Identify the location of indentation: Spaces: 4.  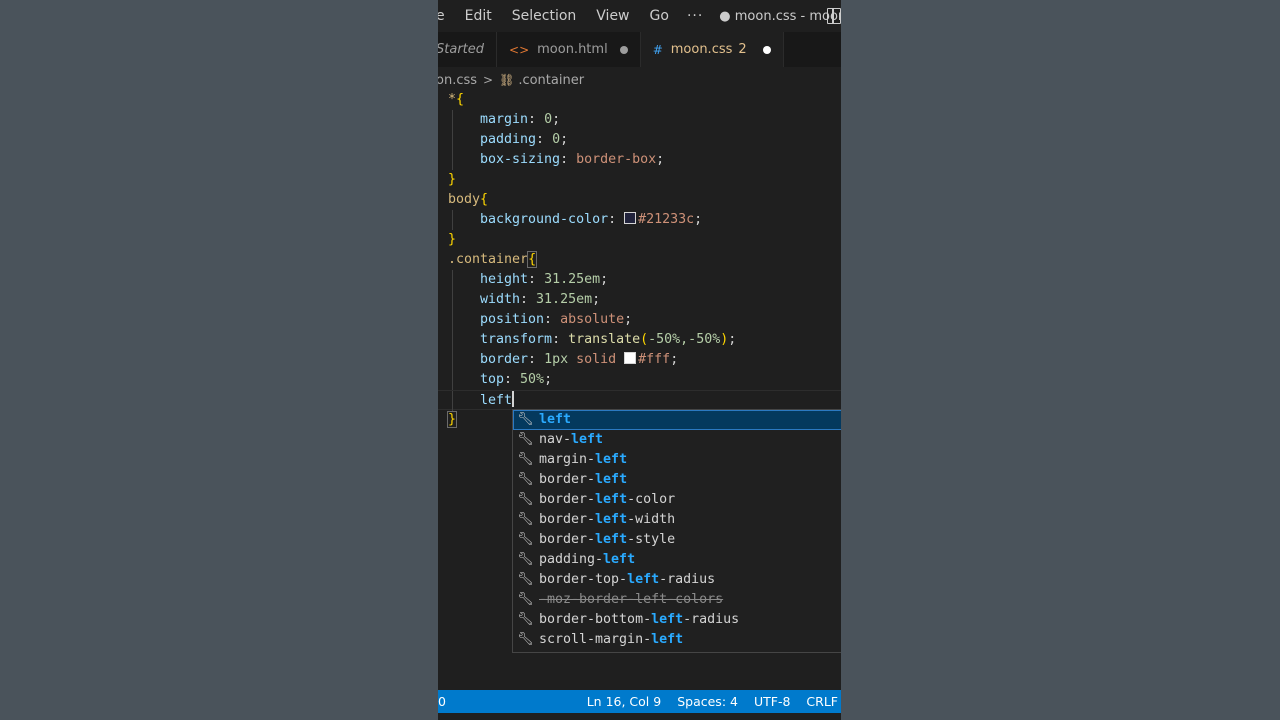
(707, 701).